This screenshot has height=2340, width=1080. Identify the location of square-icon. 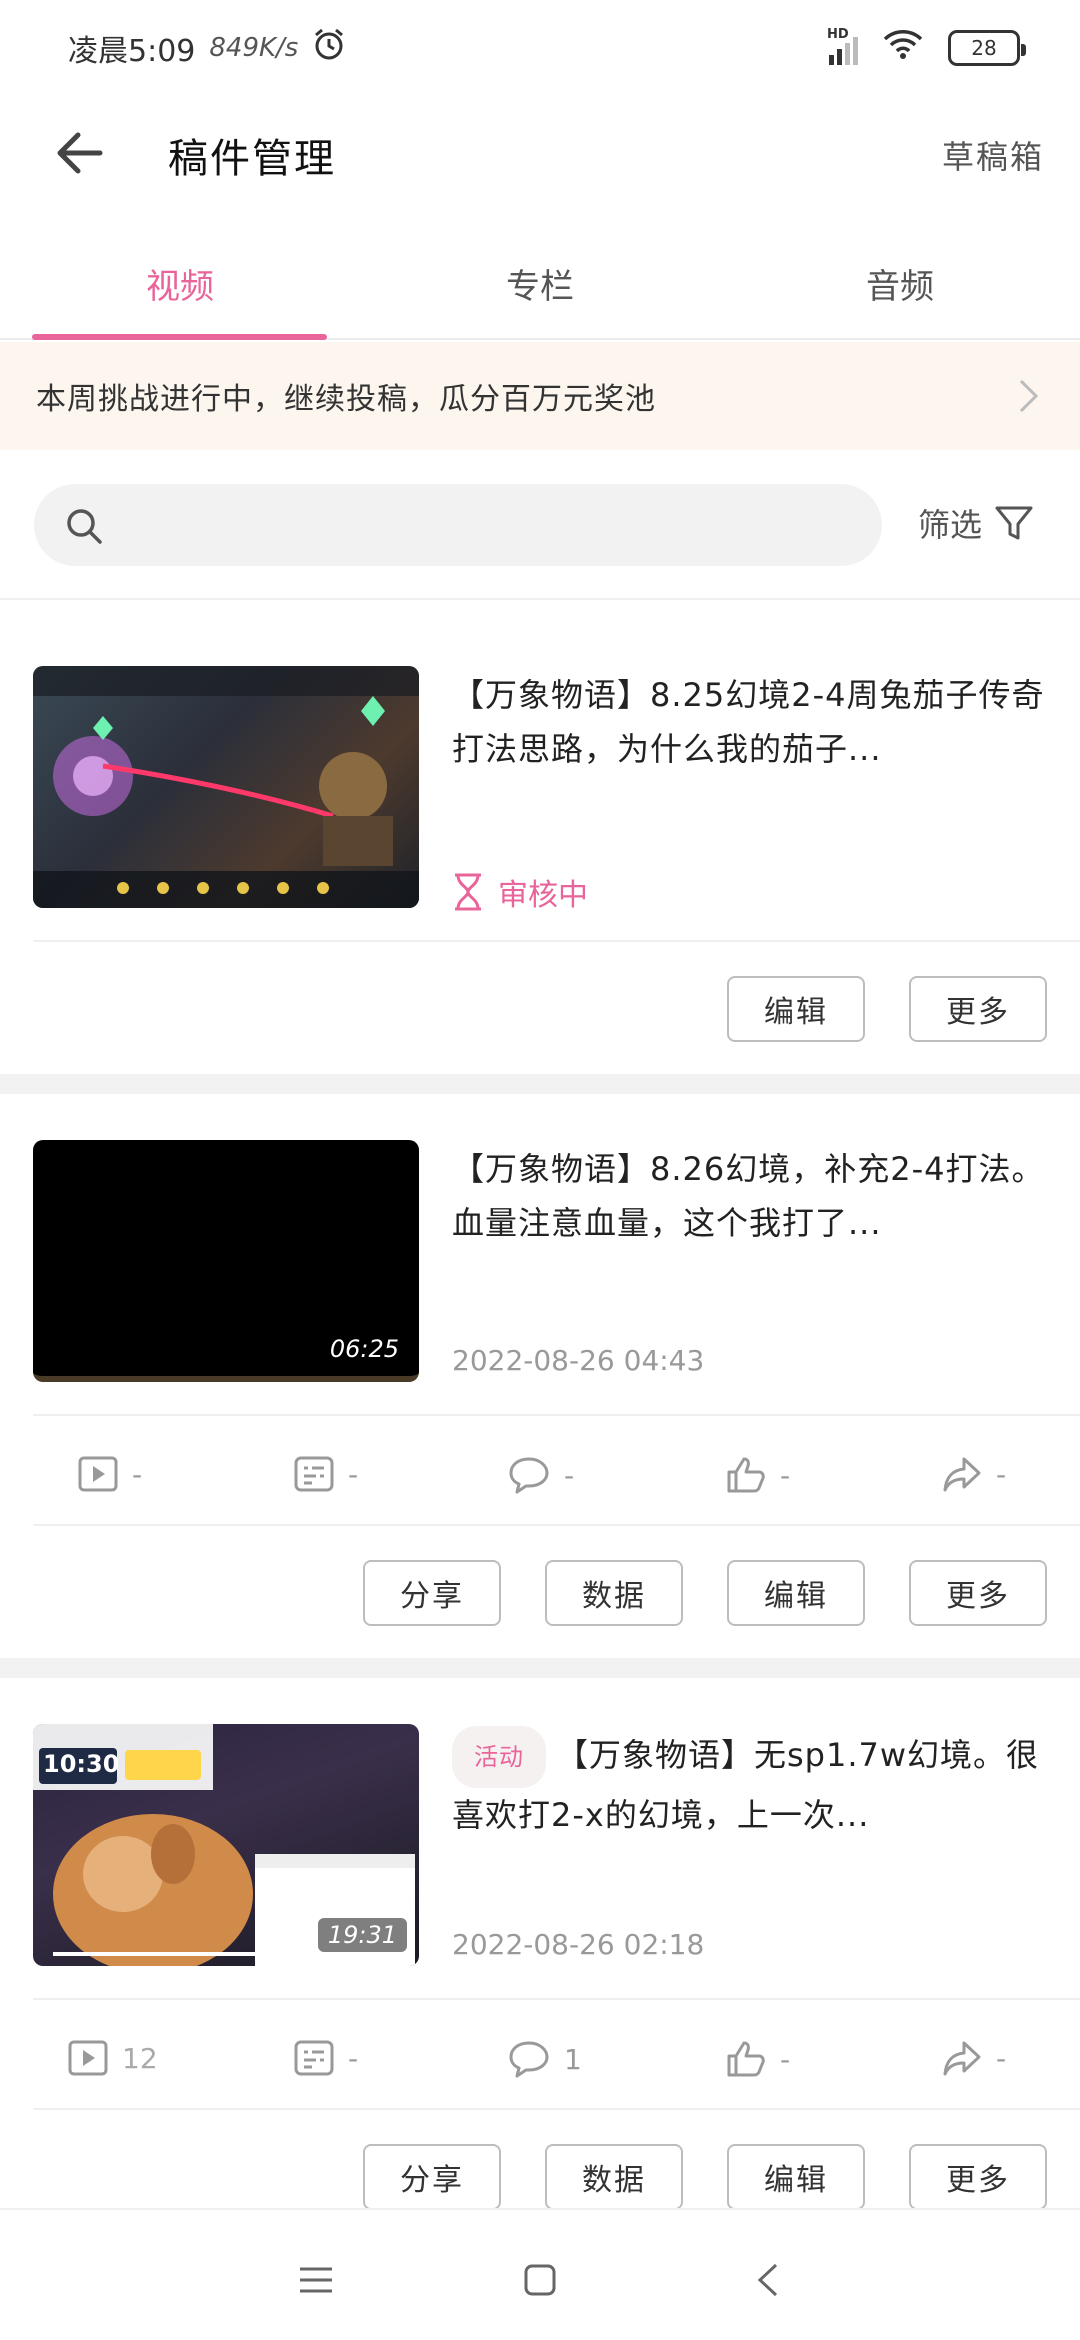
(540, 2280).